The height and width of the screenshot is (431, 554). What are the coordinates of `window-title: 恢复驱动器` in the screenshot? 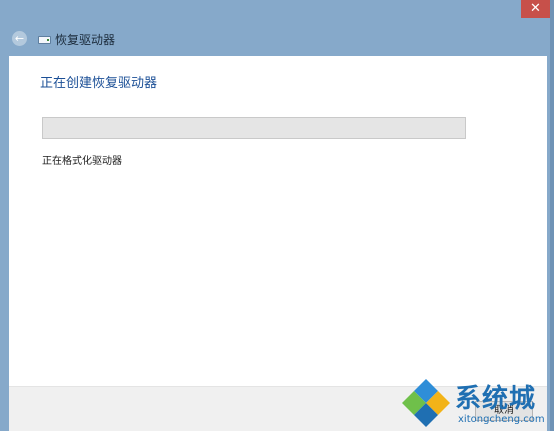 It's located at (85, 40).